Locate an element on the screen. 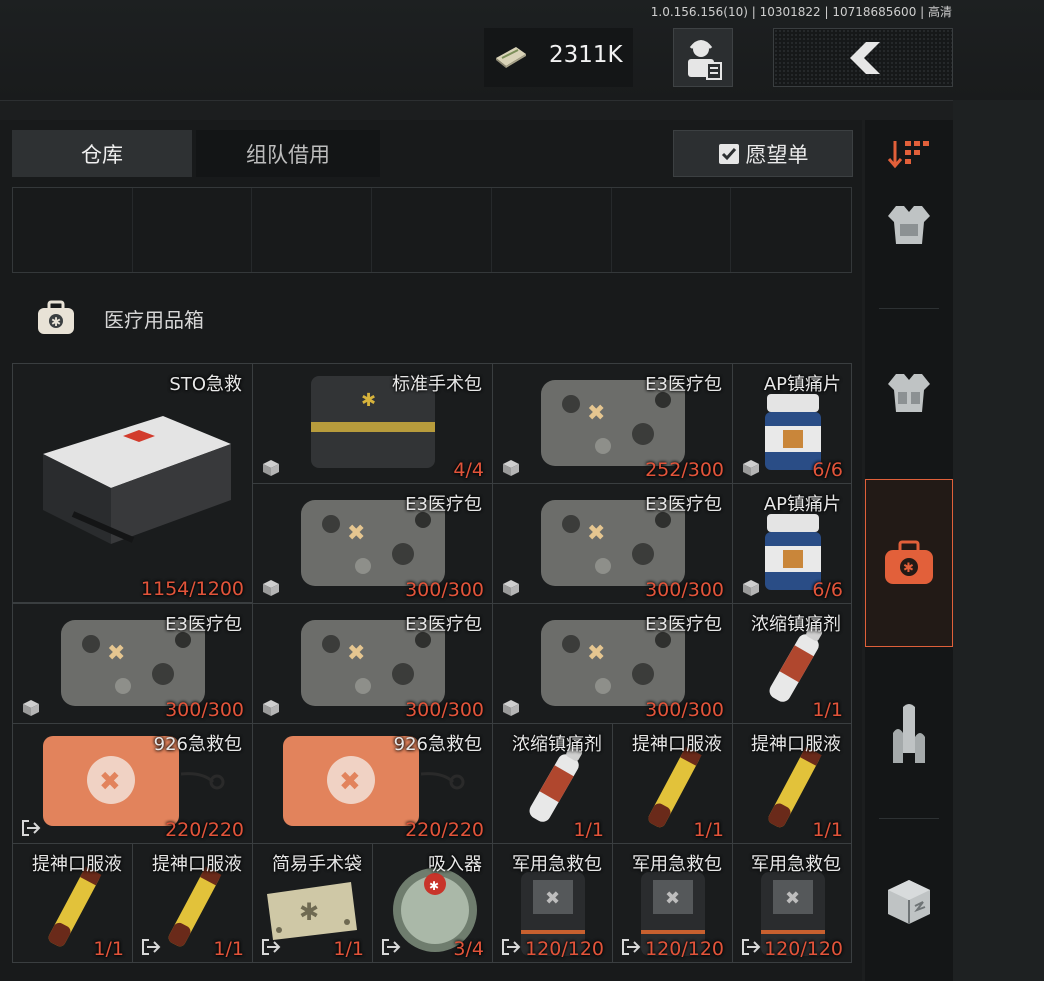 This screenshot has height=981, width=1044. sort-filter-icon is located at coordinates (908, 155).